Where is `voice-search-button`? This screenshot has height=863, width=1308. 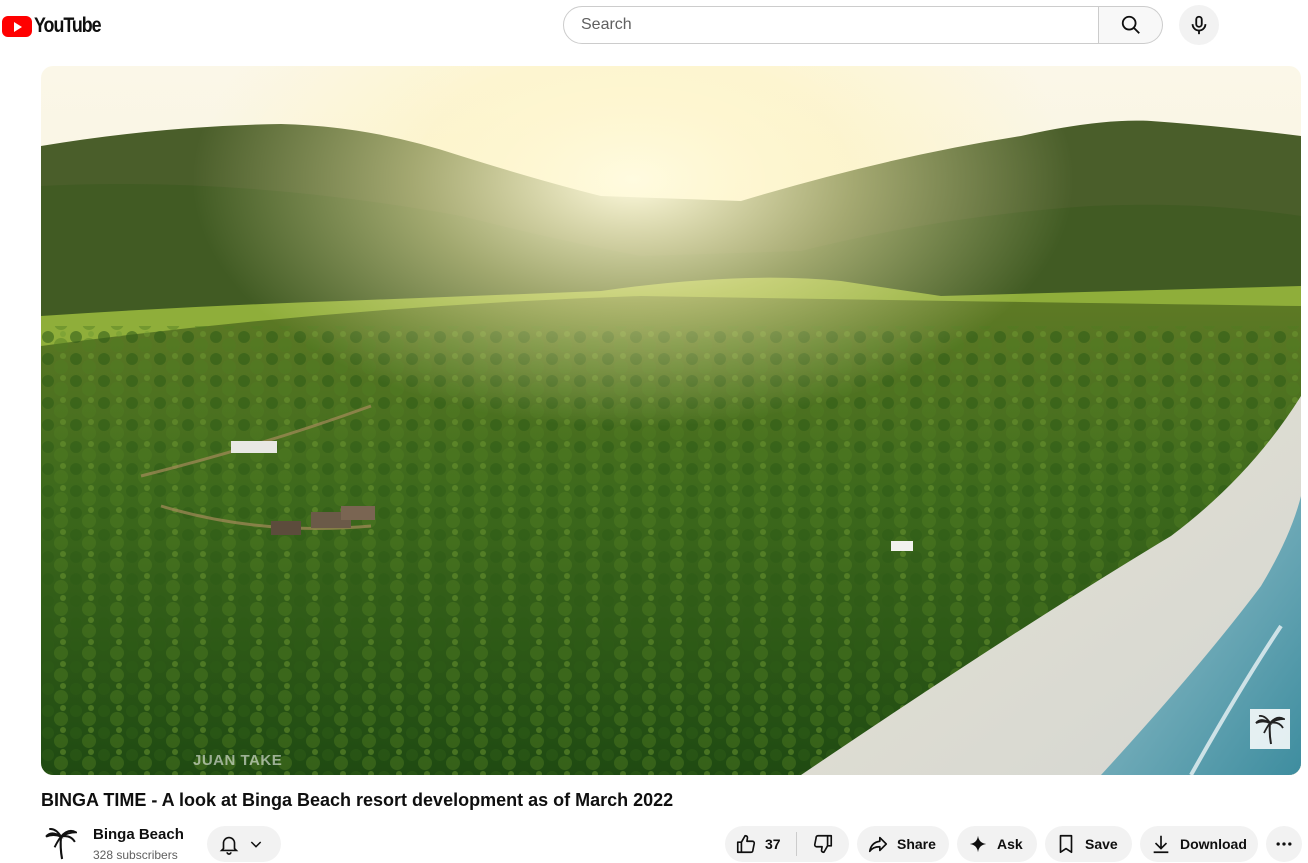 voice-search-button is located at coordinates (1199, 25).